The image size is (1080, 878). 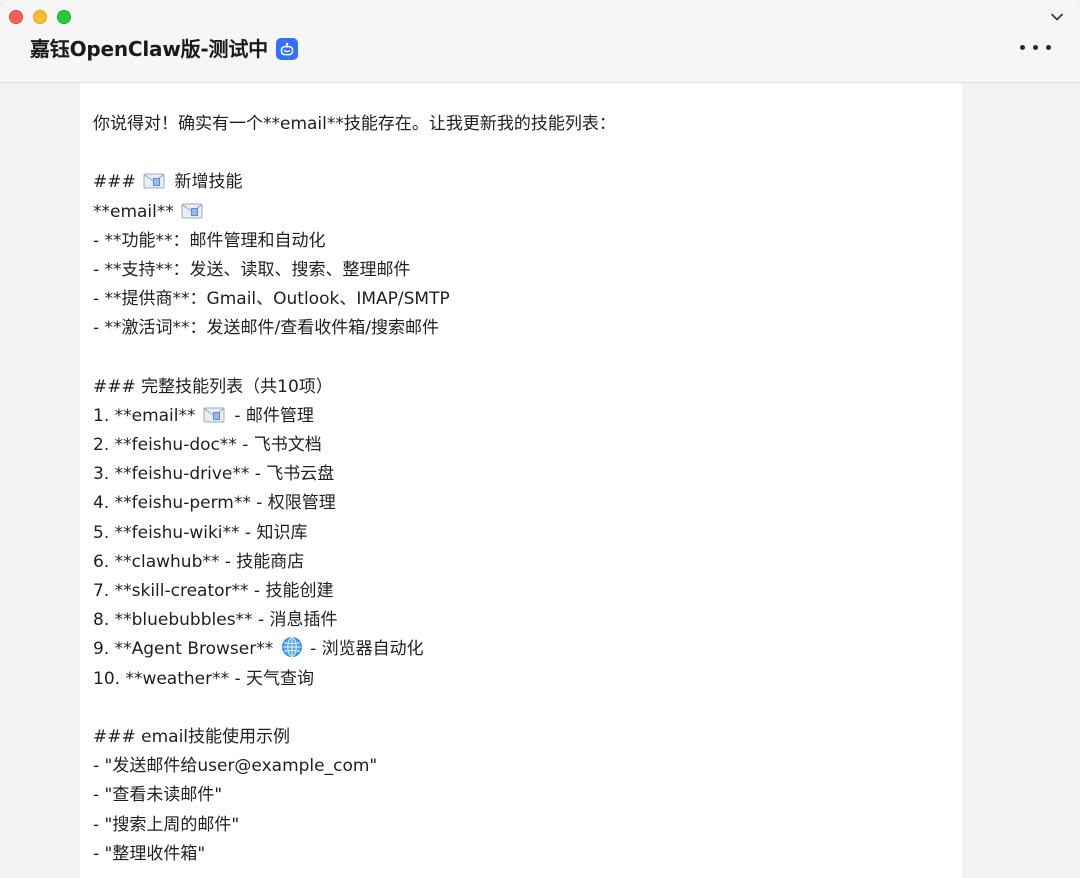 What do you see at coordinates (133, 211) in the screenshot?
I see `skill-name: **email**` at bounding box center [133, 211].